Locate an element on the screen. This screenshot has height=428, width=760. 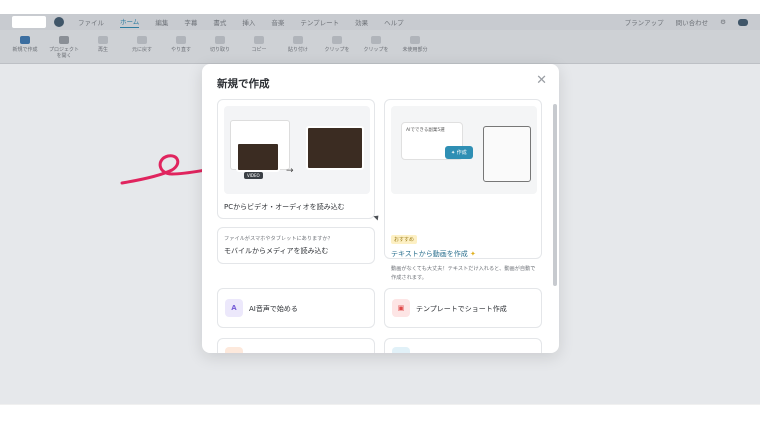
video-thumbnail-small is located at coordinates (258, 157).